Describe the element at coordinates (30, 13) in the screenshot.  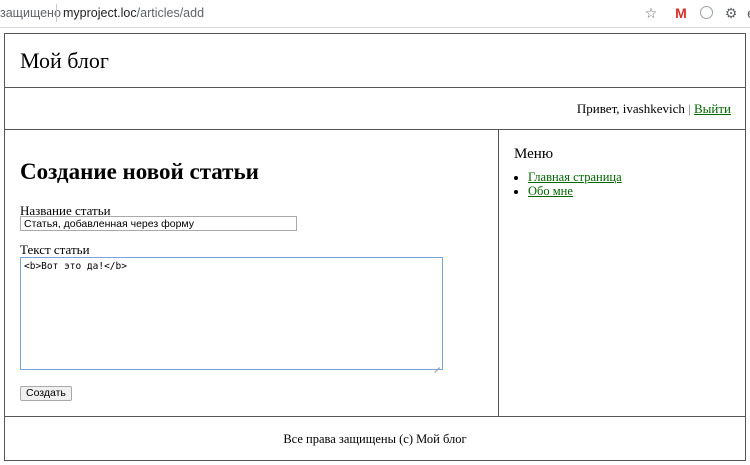
I see `secure-label: защищено` at that location.